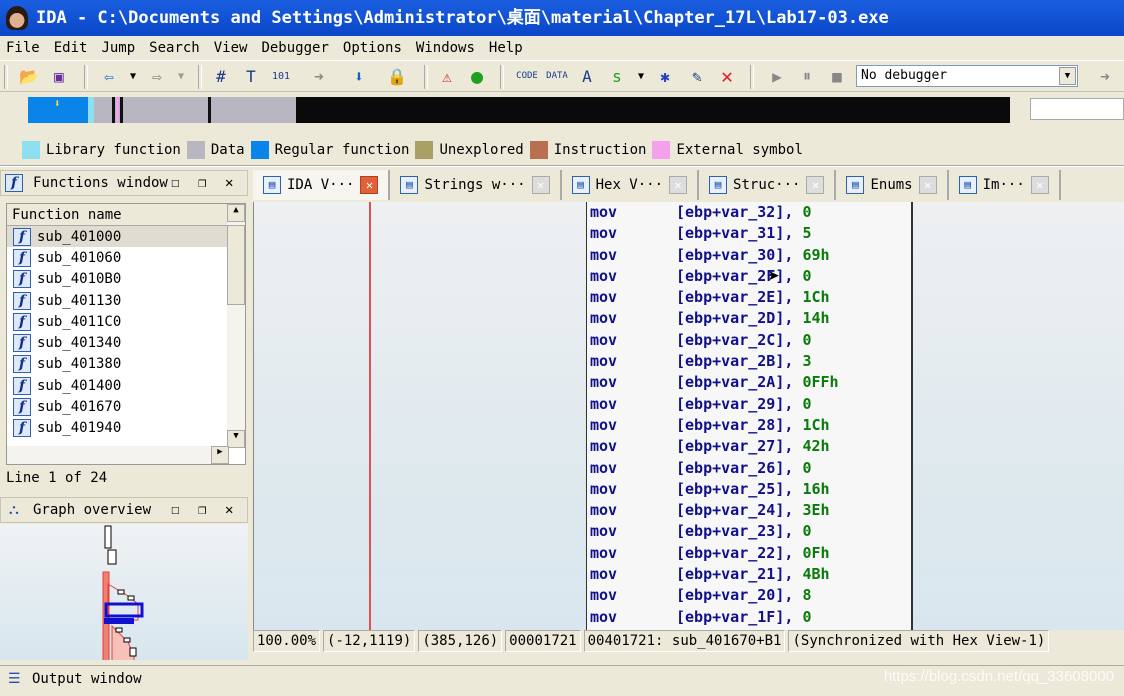 This screenshot has width=1124, height=696. I want to click on tab-imports: ▤ Im··· ✕, so click(1005, 185).